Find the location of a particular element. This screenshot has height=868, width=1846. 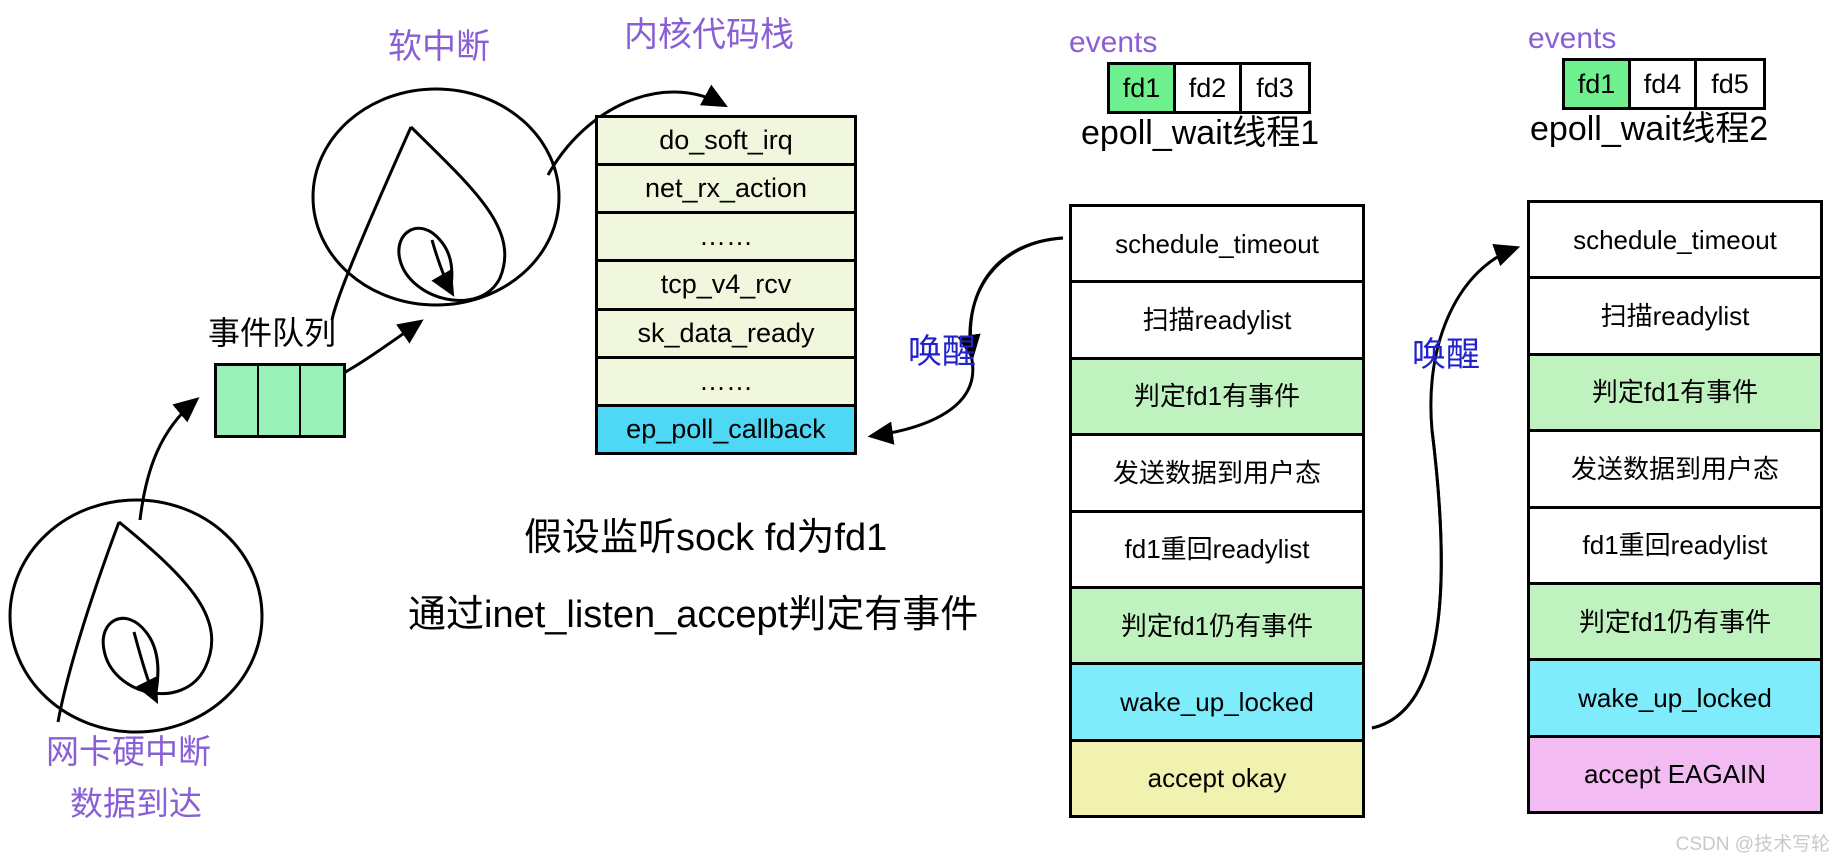

events-thread2-cell: fd5 is located at coordinates (1730, 84).